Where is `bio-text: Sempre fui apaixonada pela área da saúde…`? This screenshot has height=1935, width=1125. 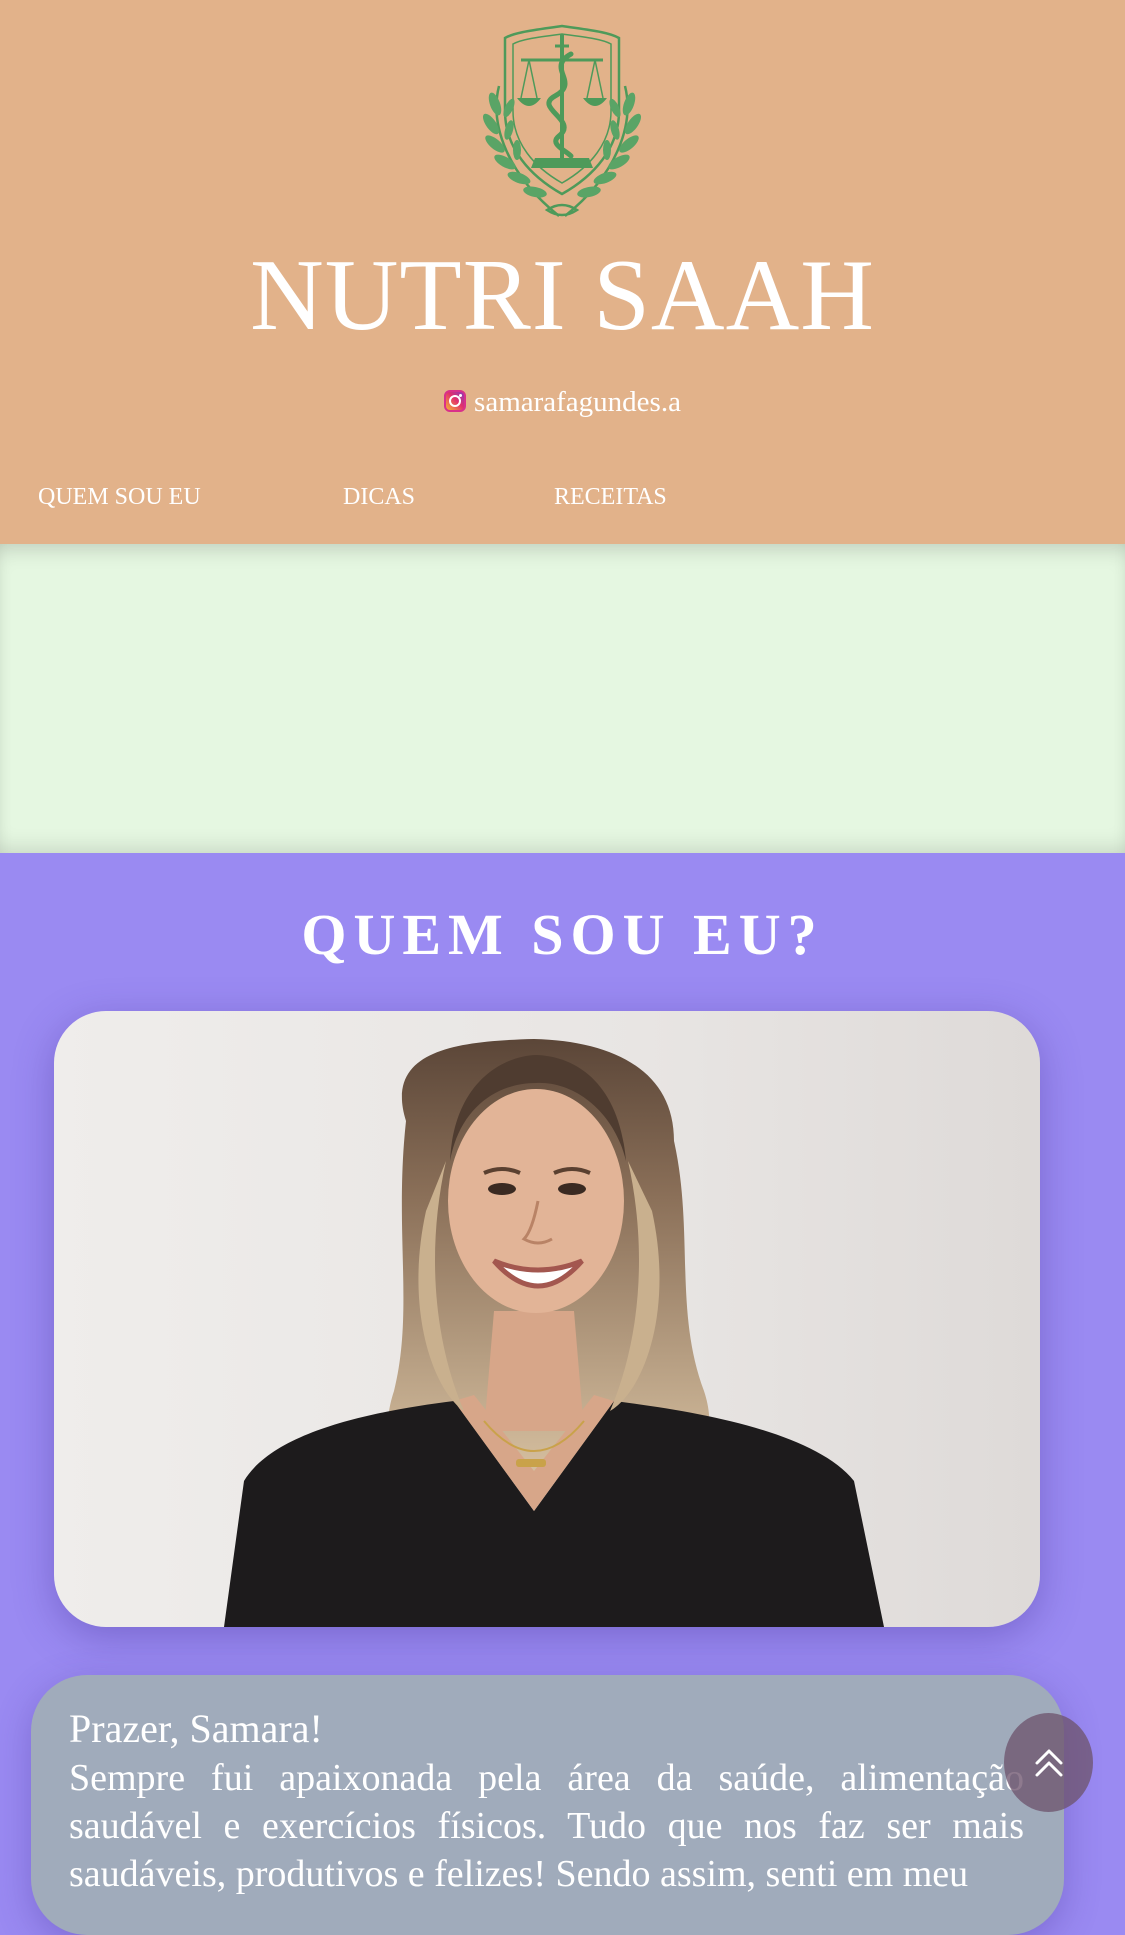 bio-text: Sempre fui apaixonada pela área da saúde… is located at coordinates (546, 1826).